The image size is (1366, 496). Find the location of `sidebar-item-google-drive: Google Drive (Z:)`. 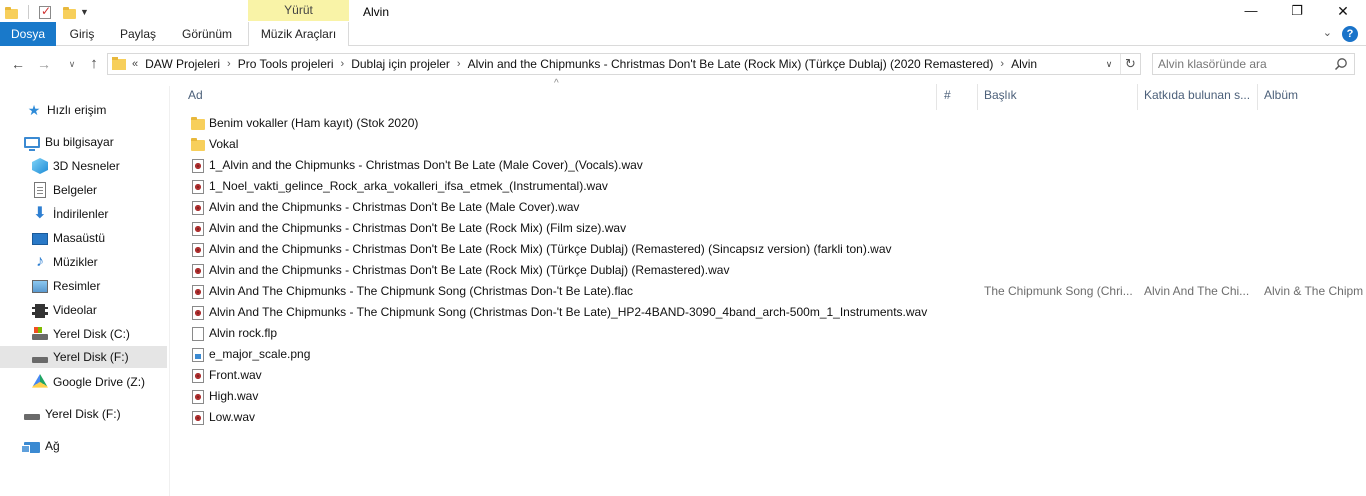

sidebar-item-google-drive: Google Drive (Z:) is located at coordinates (88, 382).